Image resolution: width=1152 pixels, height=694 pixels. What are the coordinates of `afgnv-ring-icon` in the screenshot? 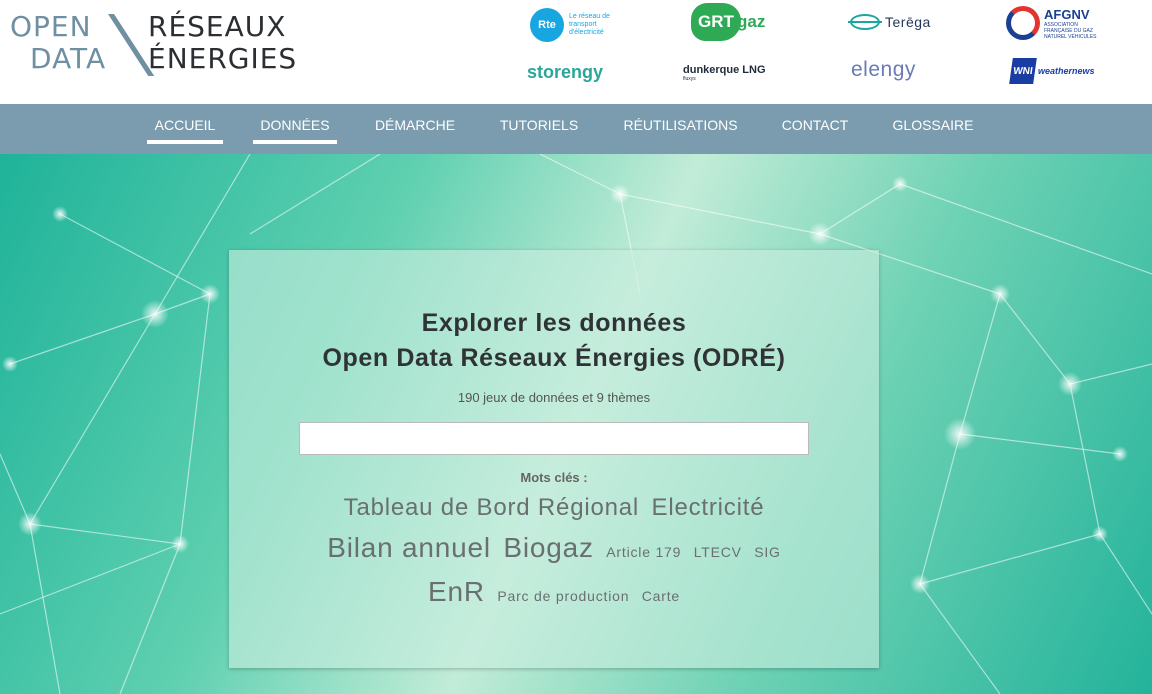 It's located at (1023, 23).